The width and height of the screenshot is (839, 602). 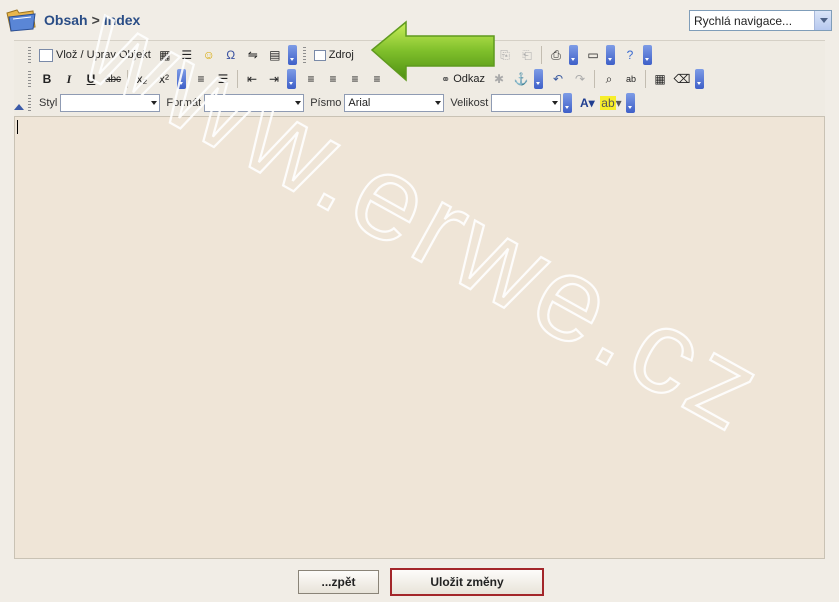 What do you see at coordinates (47, 79) in the screenshot?
I see `bold-icon: B` at bounding box center [47, 79].